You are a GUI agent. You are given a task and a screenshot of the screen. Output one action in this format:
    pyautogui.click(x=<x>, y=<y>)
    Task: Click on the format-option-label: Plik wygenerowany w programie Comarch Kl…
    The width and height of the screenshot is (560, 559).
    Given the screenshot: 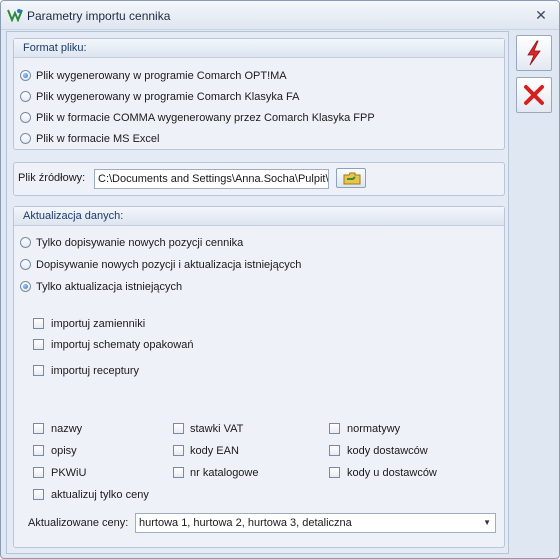 What is the action you would take?
    pyautogui.click(x=168, y=97)
    